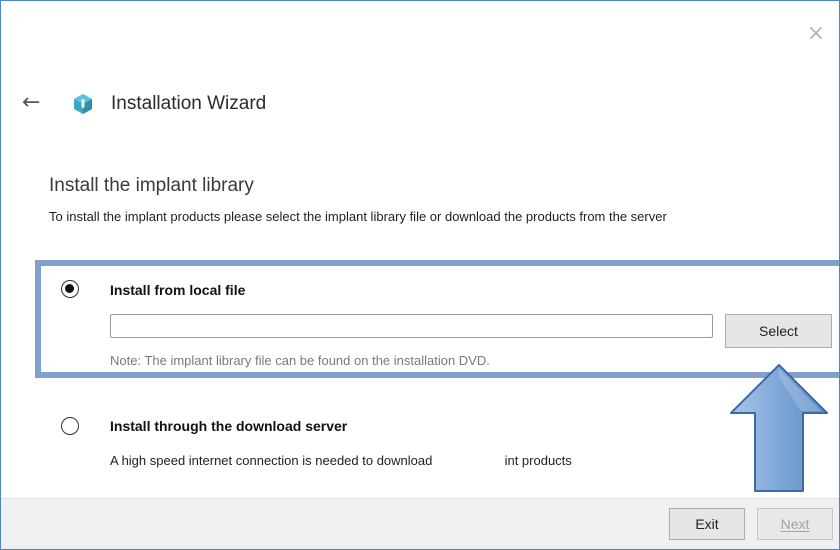 The height and width of the screenshot is (550, 840). Describe the element at coordinates (189, 103) in the screenshot. I see `wizard-title: Installation Wizard` at that location.